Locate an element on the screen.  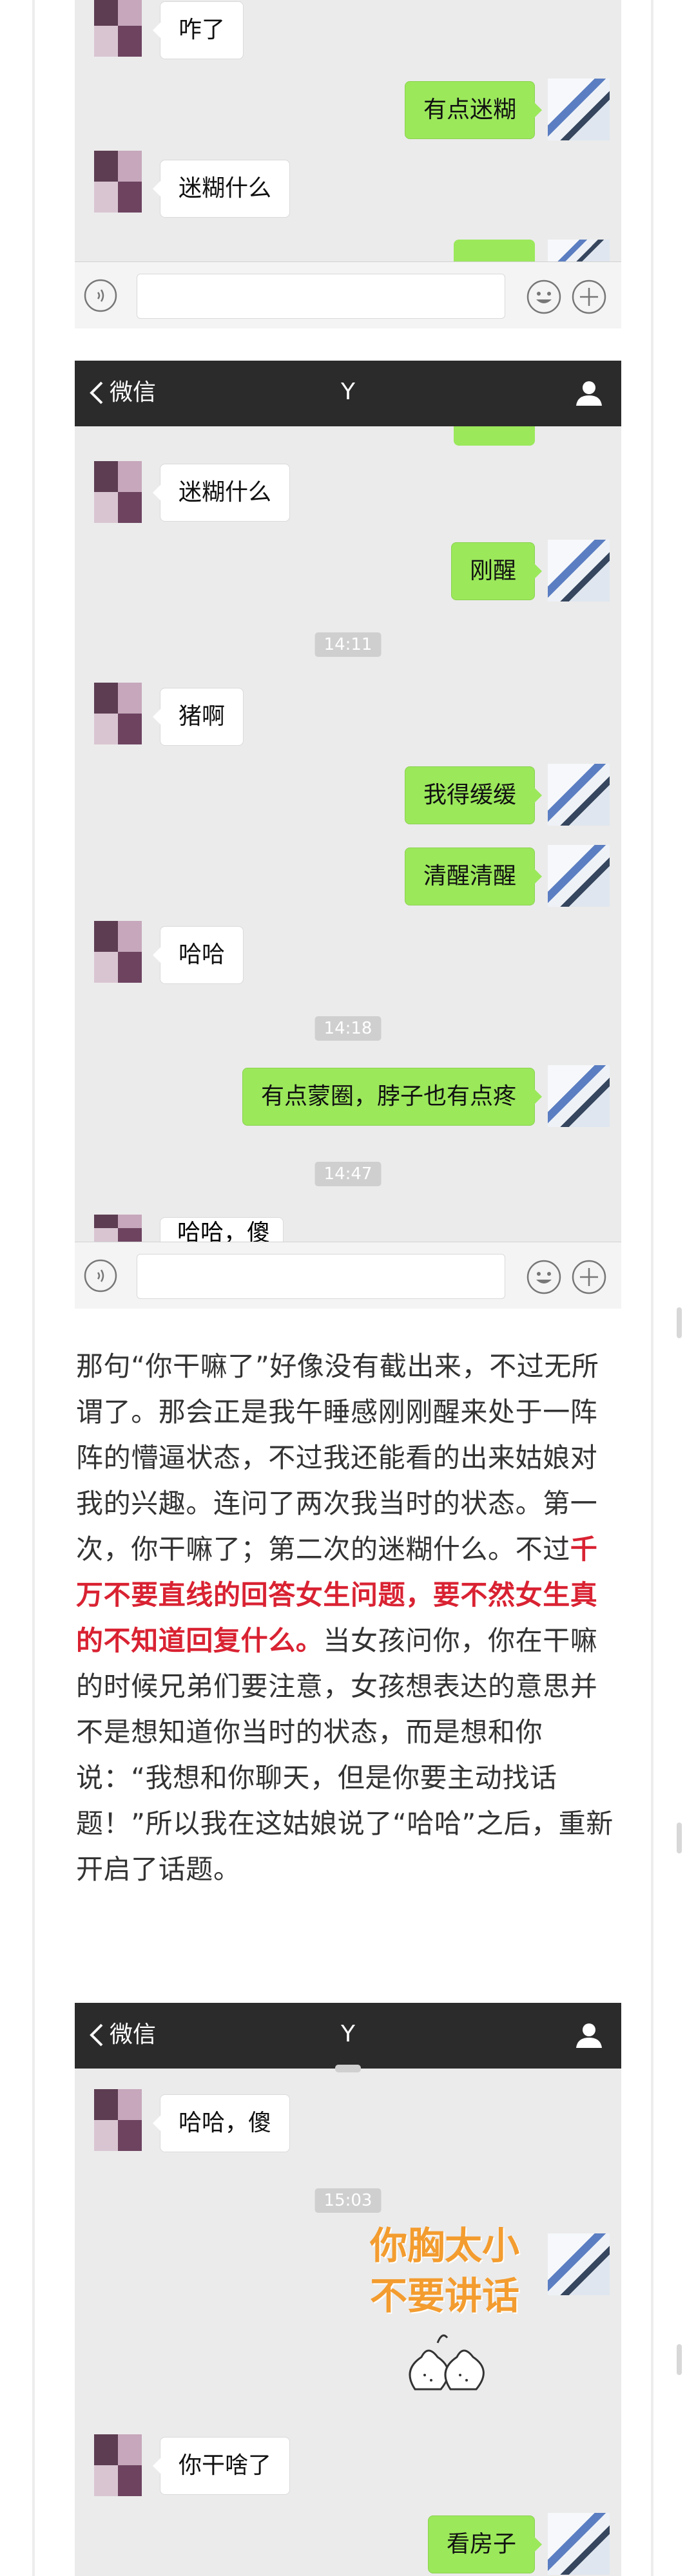
timestamp: 14:47 is located at coordinates (348, 1174).